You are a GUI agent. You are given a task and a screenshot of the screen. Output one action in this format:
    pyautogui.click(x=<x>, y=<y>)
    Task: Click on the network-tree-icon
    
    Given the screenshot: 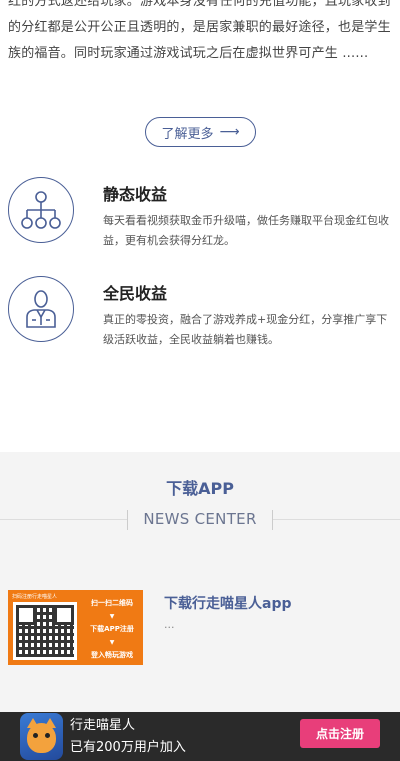 What is the action you would take?
    pyautogui.click(x=41, y=210)
    